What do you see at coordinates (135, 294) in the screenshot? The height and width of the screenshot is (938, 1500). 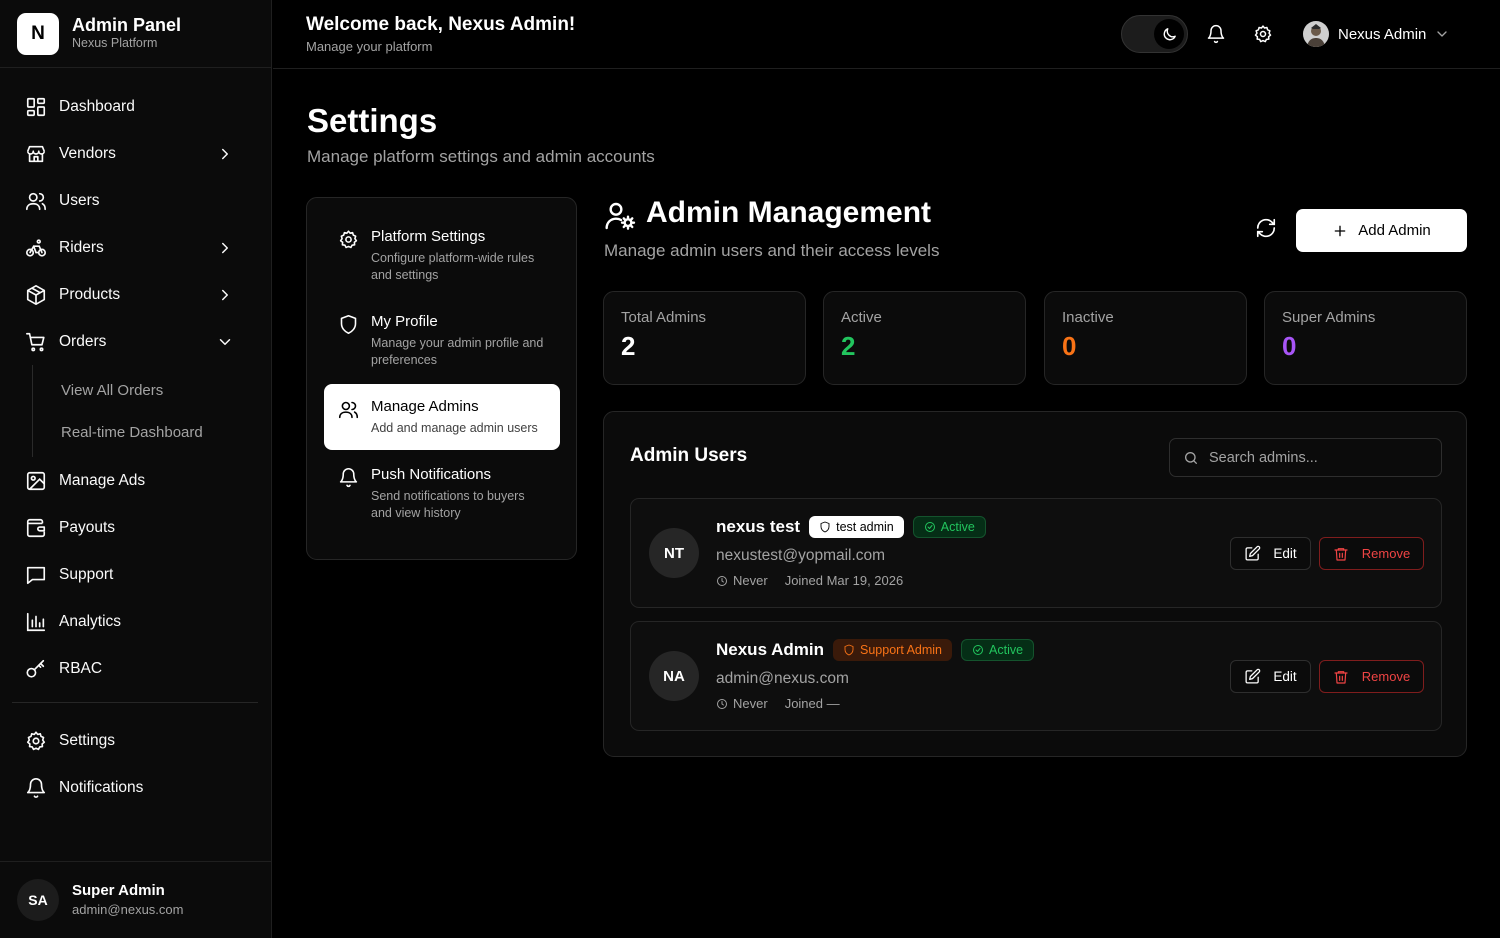 I see `sidebar-item-products: Products` at bounding box center [135, 294].